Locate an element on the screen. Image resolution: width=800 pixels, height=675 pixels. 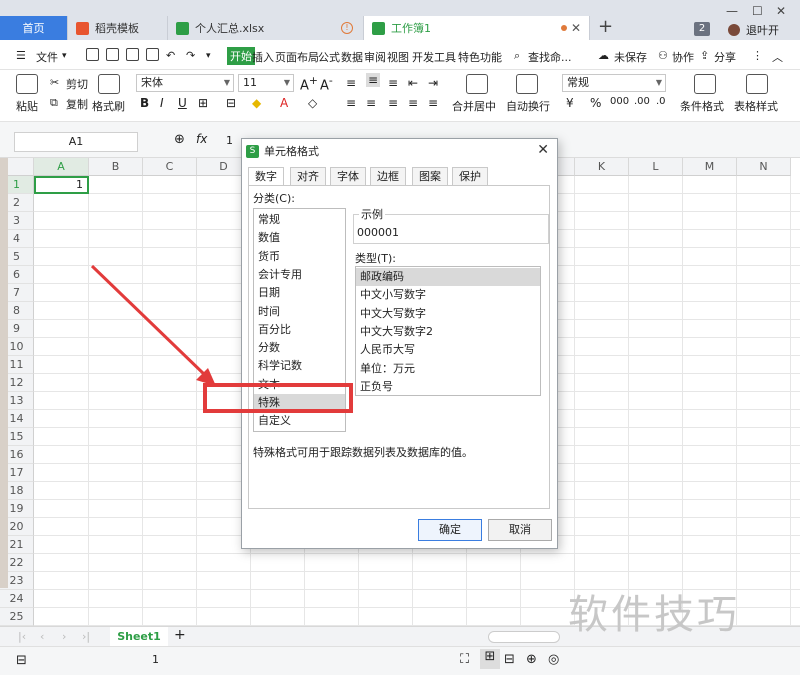
highlight-box is located at coordinates (278, 398).